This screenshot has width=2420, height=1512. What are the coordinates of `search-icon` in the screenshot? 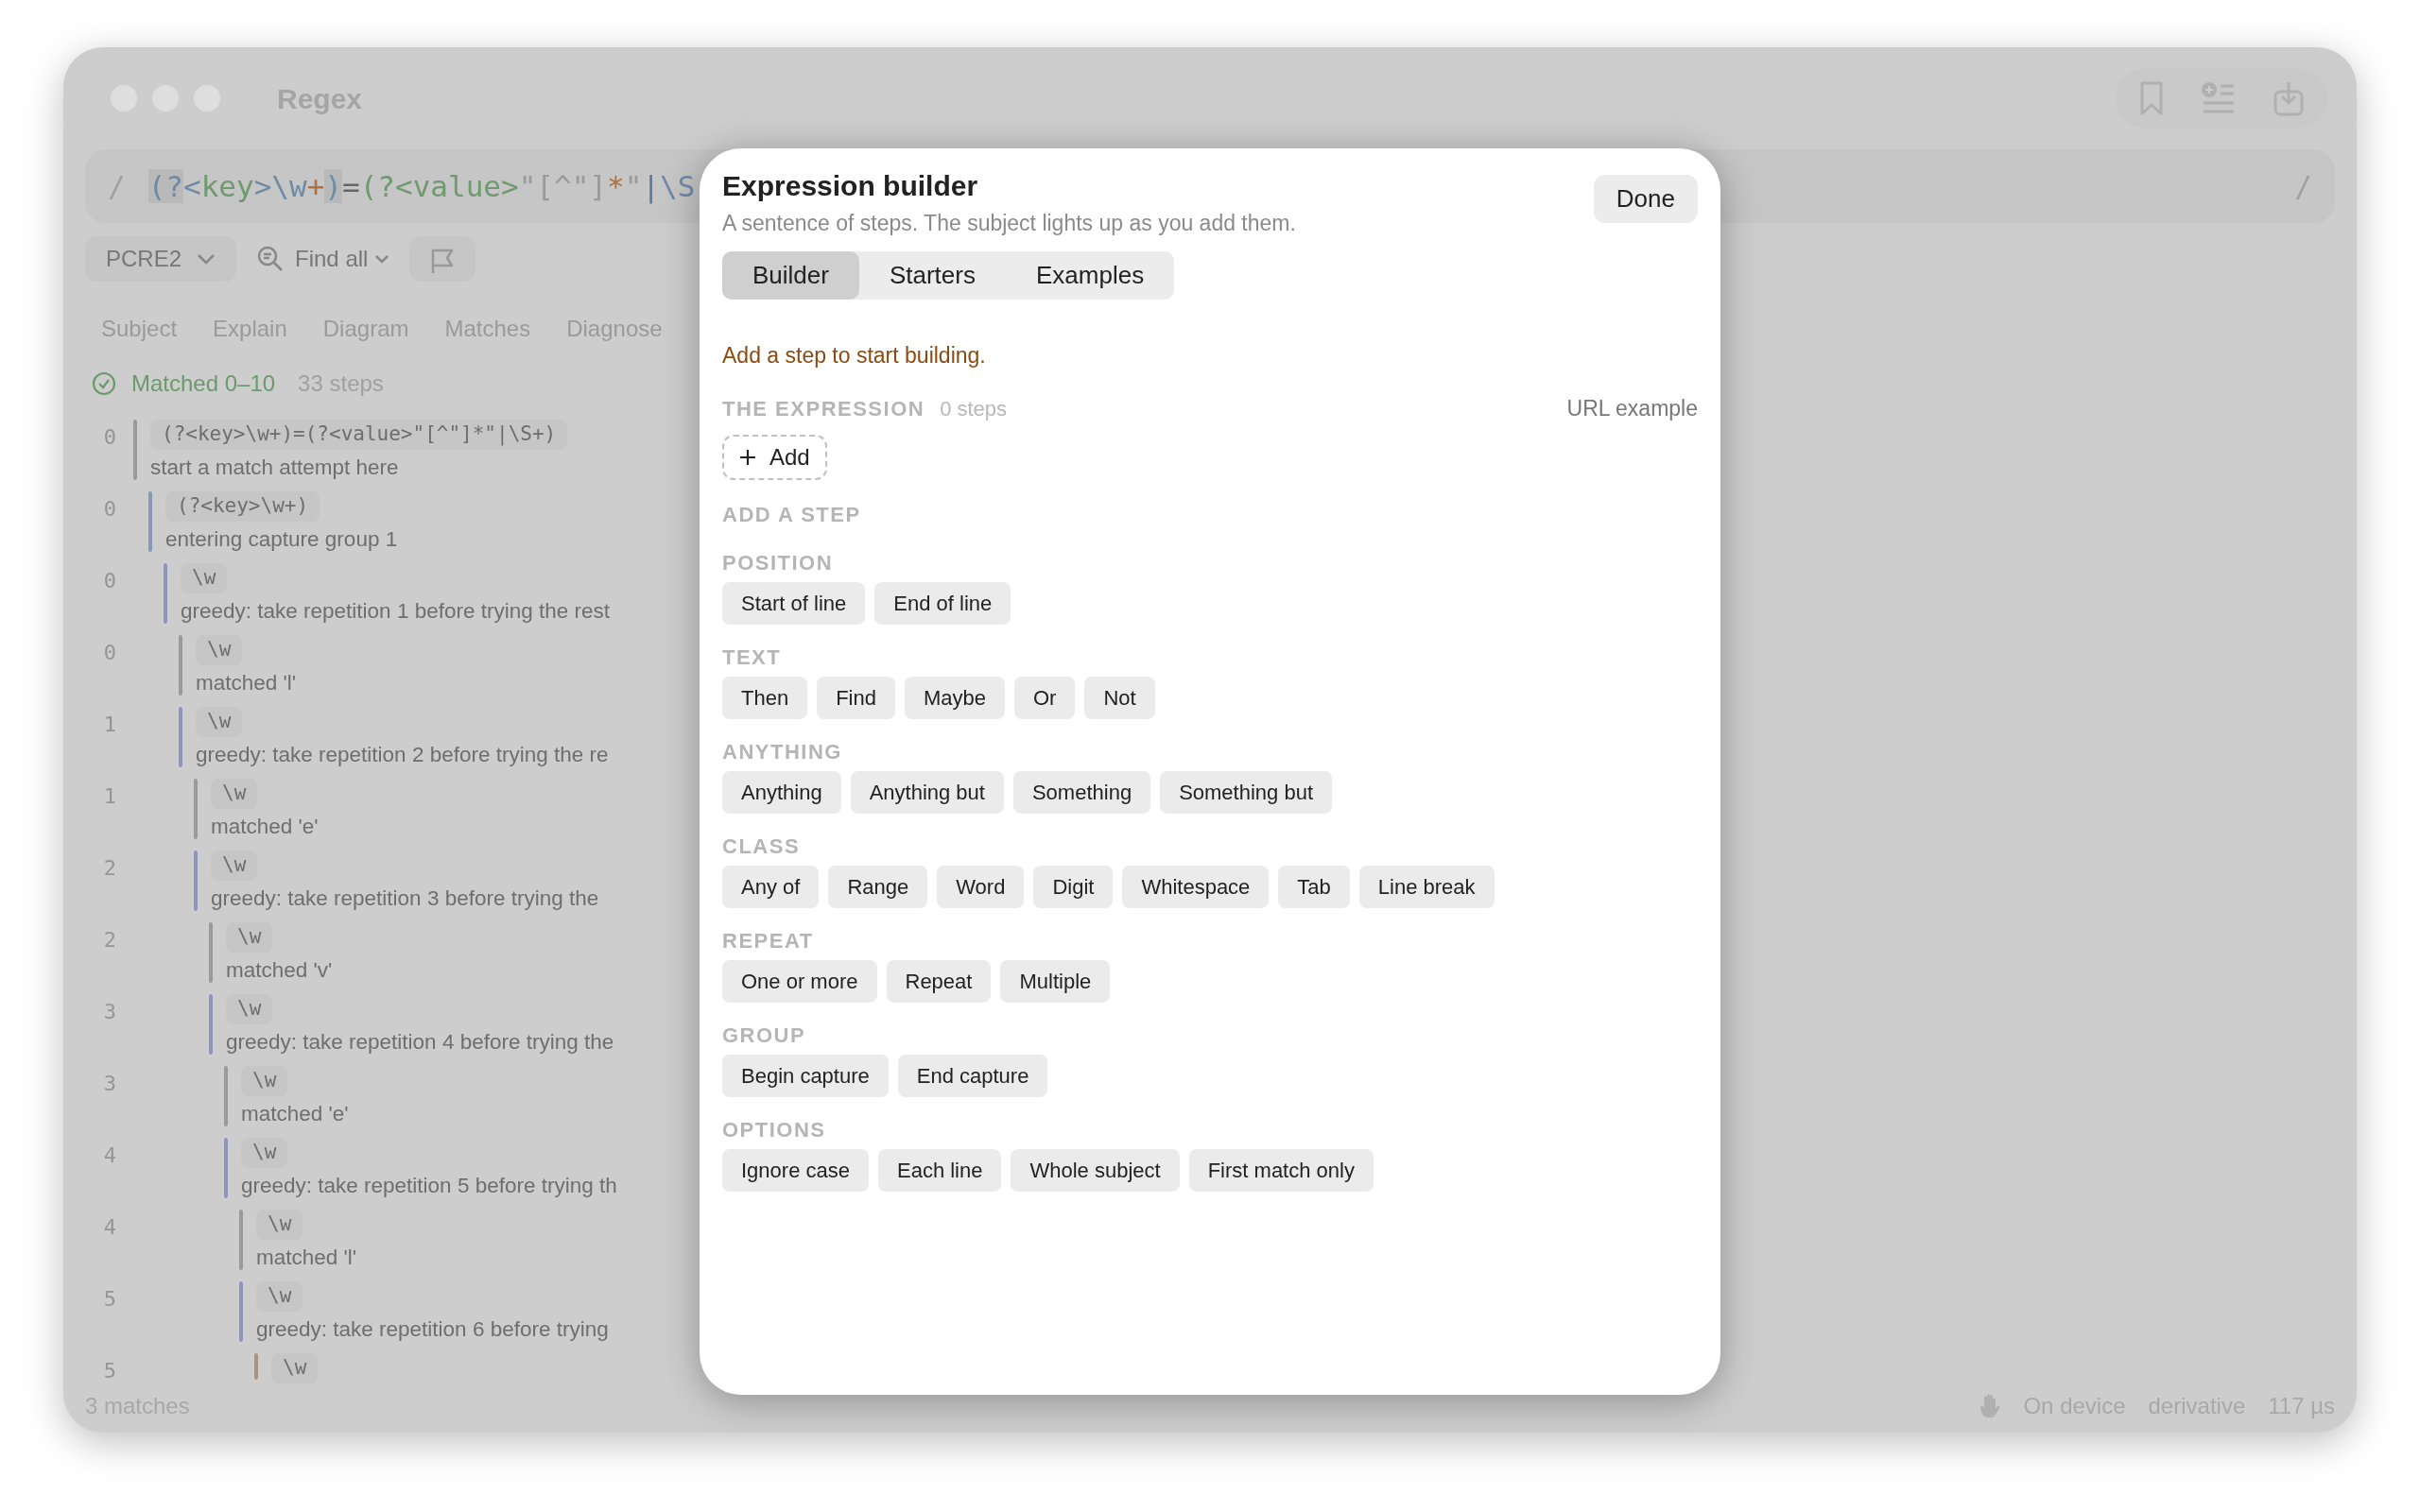 It's located at (271, 259).